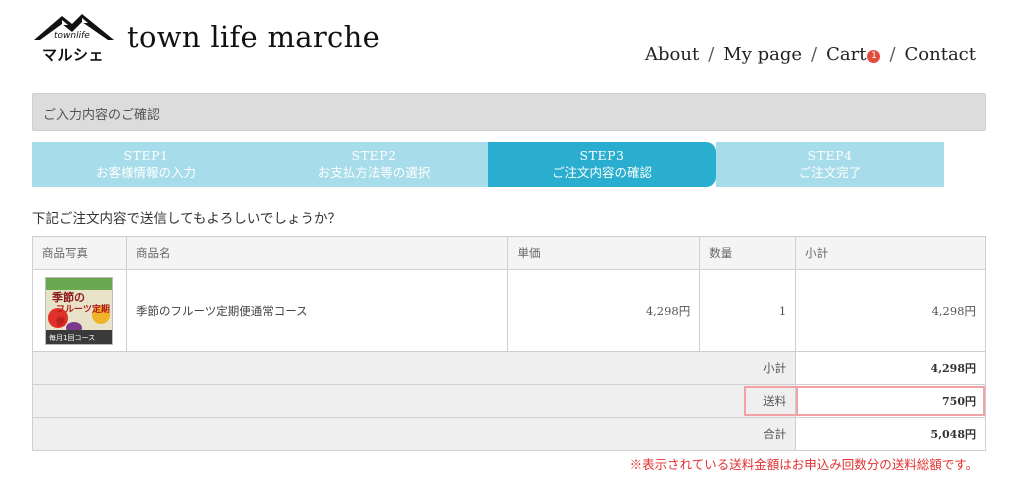  I want to click on product-photo-cell: 季節の フルーツ定期便 毎月1回コース, so click(79, 310).